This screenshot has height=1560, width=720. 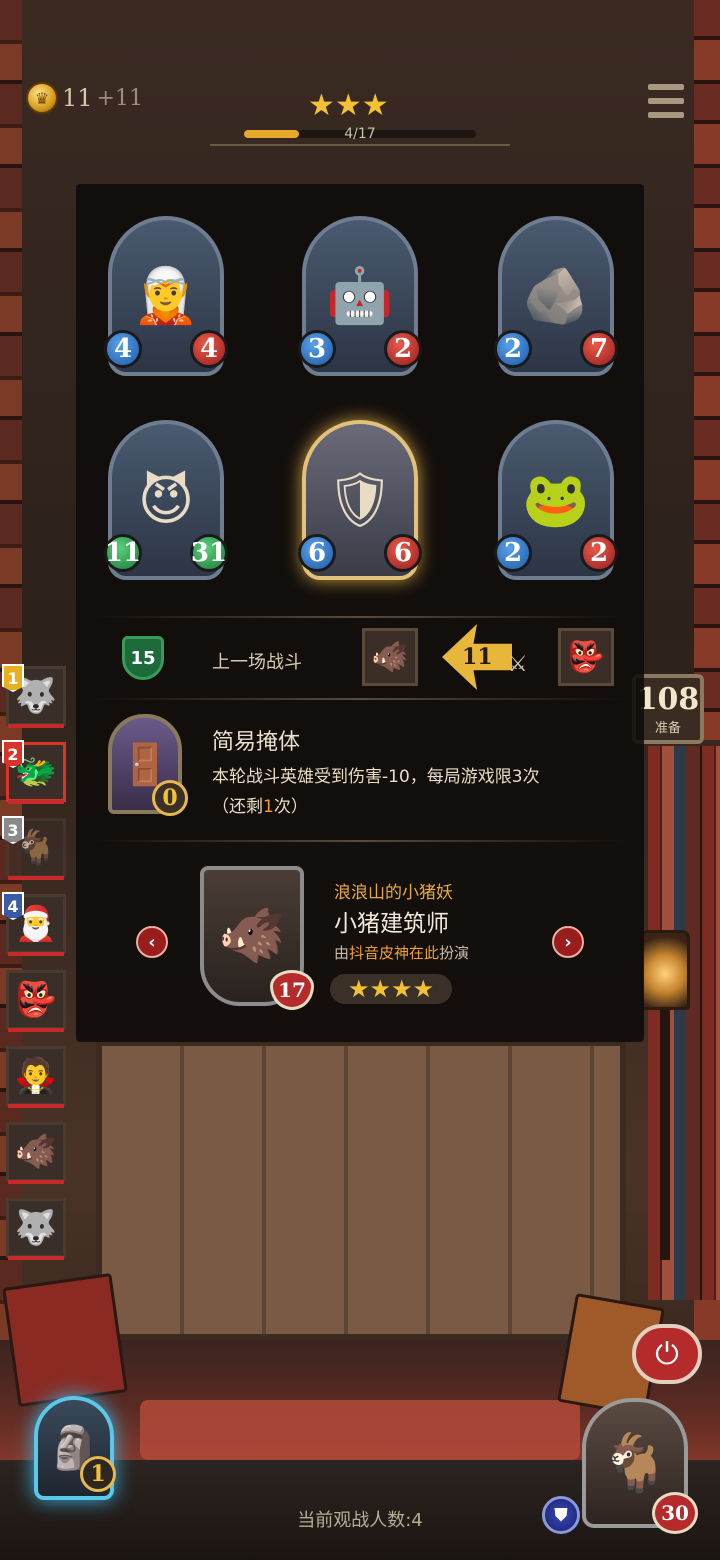 What do you see at coordinates (170, 798) in the screenshot?
I see `item-cost: 0` at bounding box center [170, 798].